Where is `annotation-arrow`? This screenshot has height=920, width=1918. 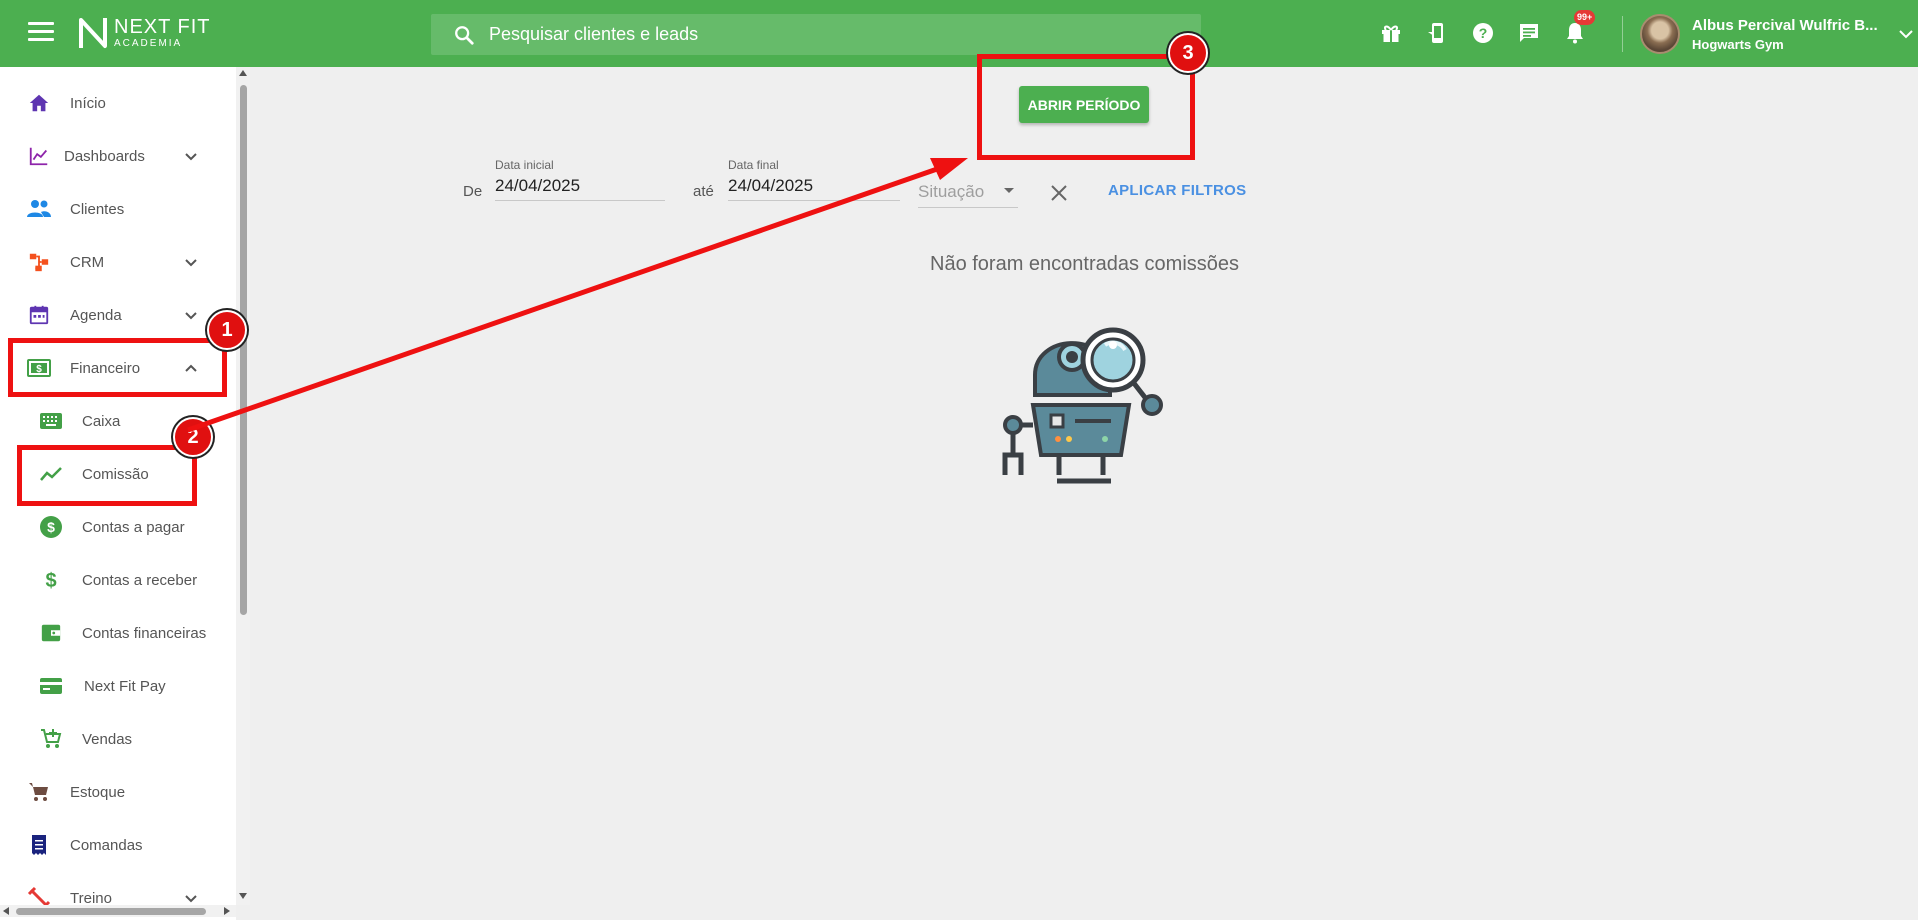
annotation-arrow is located at coordinates (577, 295).